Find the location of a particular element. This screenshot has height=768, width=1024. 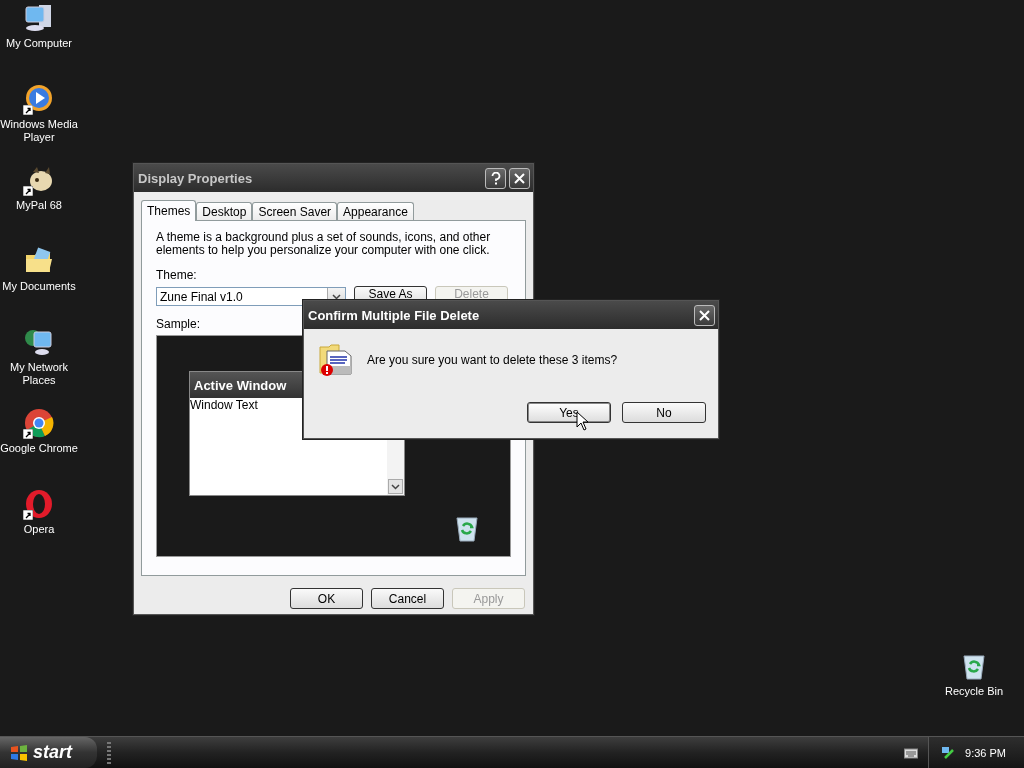

clock: 9:36 PM is located at coordinates (985, 752).